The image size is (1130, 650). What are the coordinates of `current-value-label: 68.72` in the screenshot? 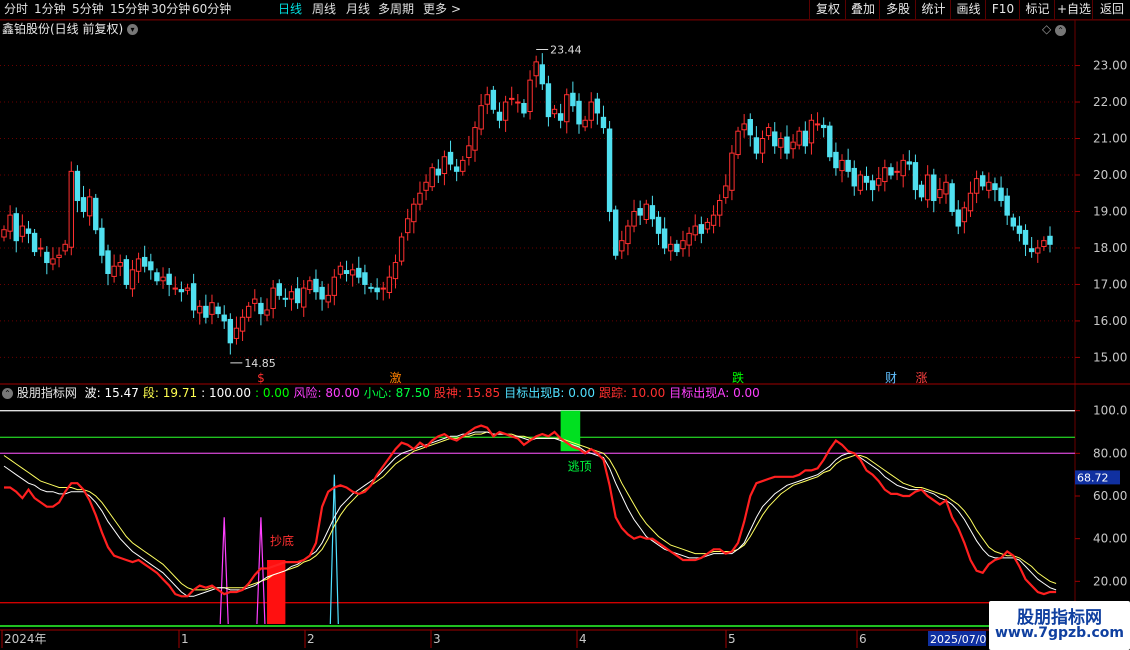 It's located at (1093, 477).